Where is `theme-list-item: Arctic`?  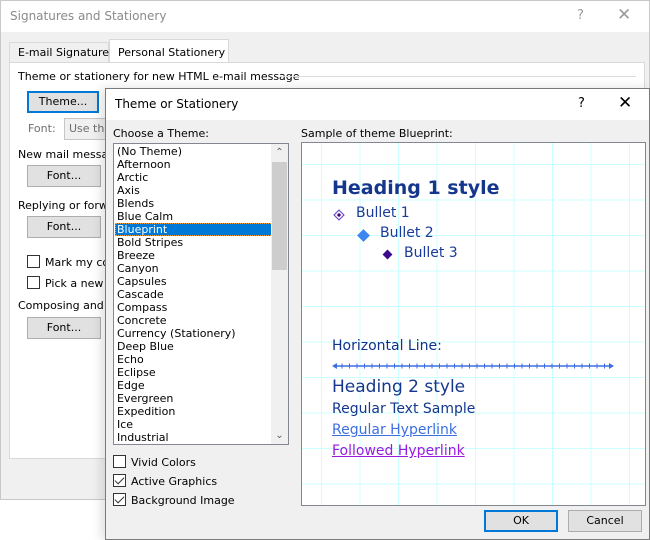 theme-list-item: Arctic is located at coordinates (194, 177).